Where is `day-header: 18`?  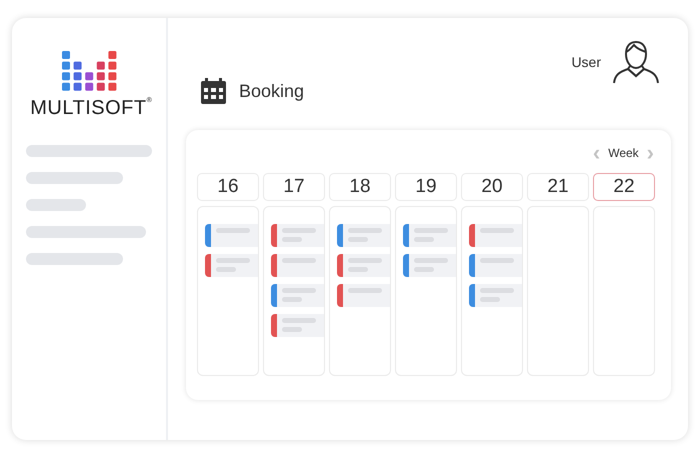
day-header: 18 is located at coordinates (360, 187).